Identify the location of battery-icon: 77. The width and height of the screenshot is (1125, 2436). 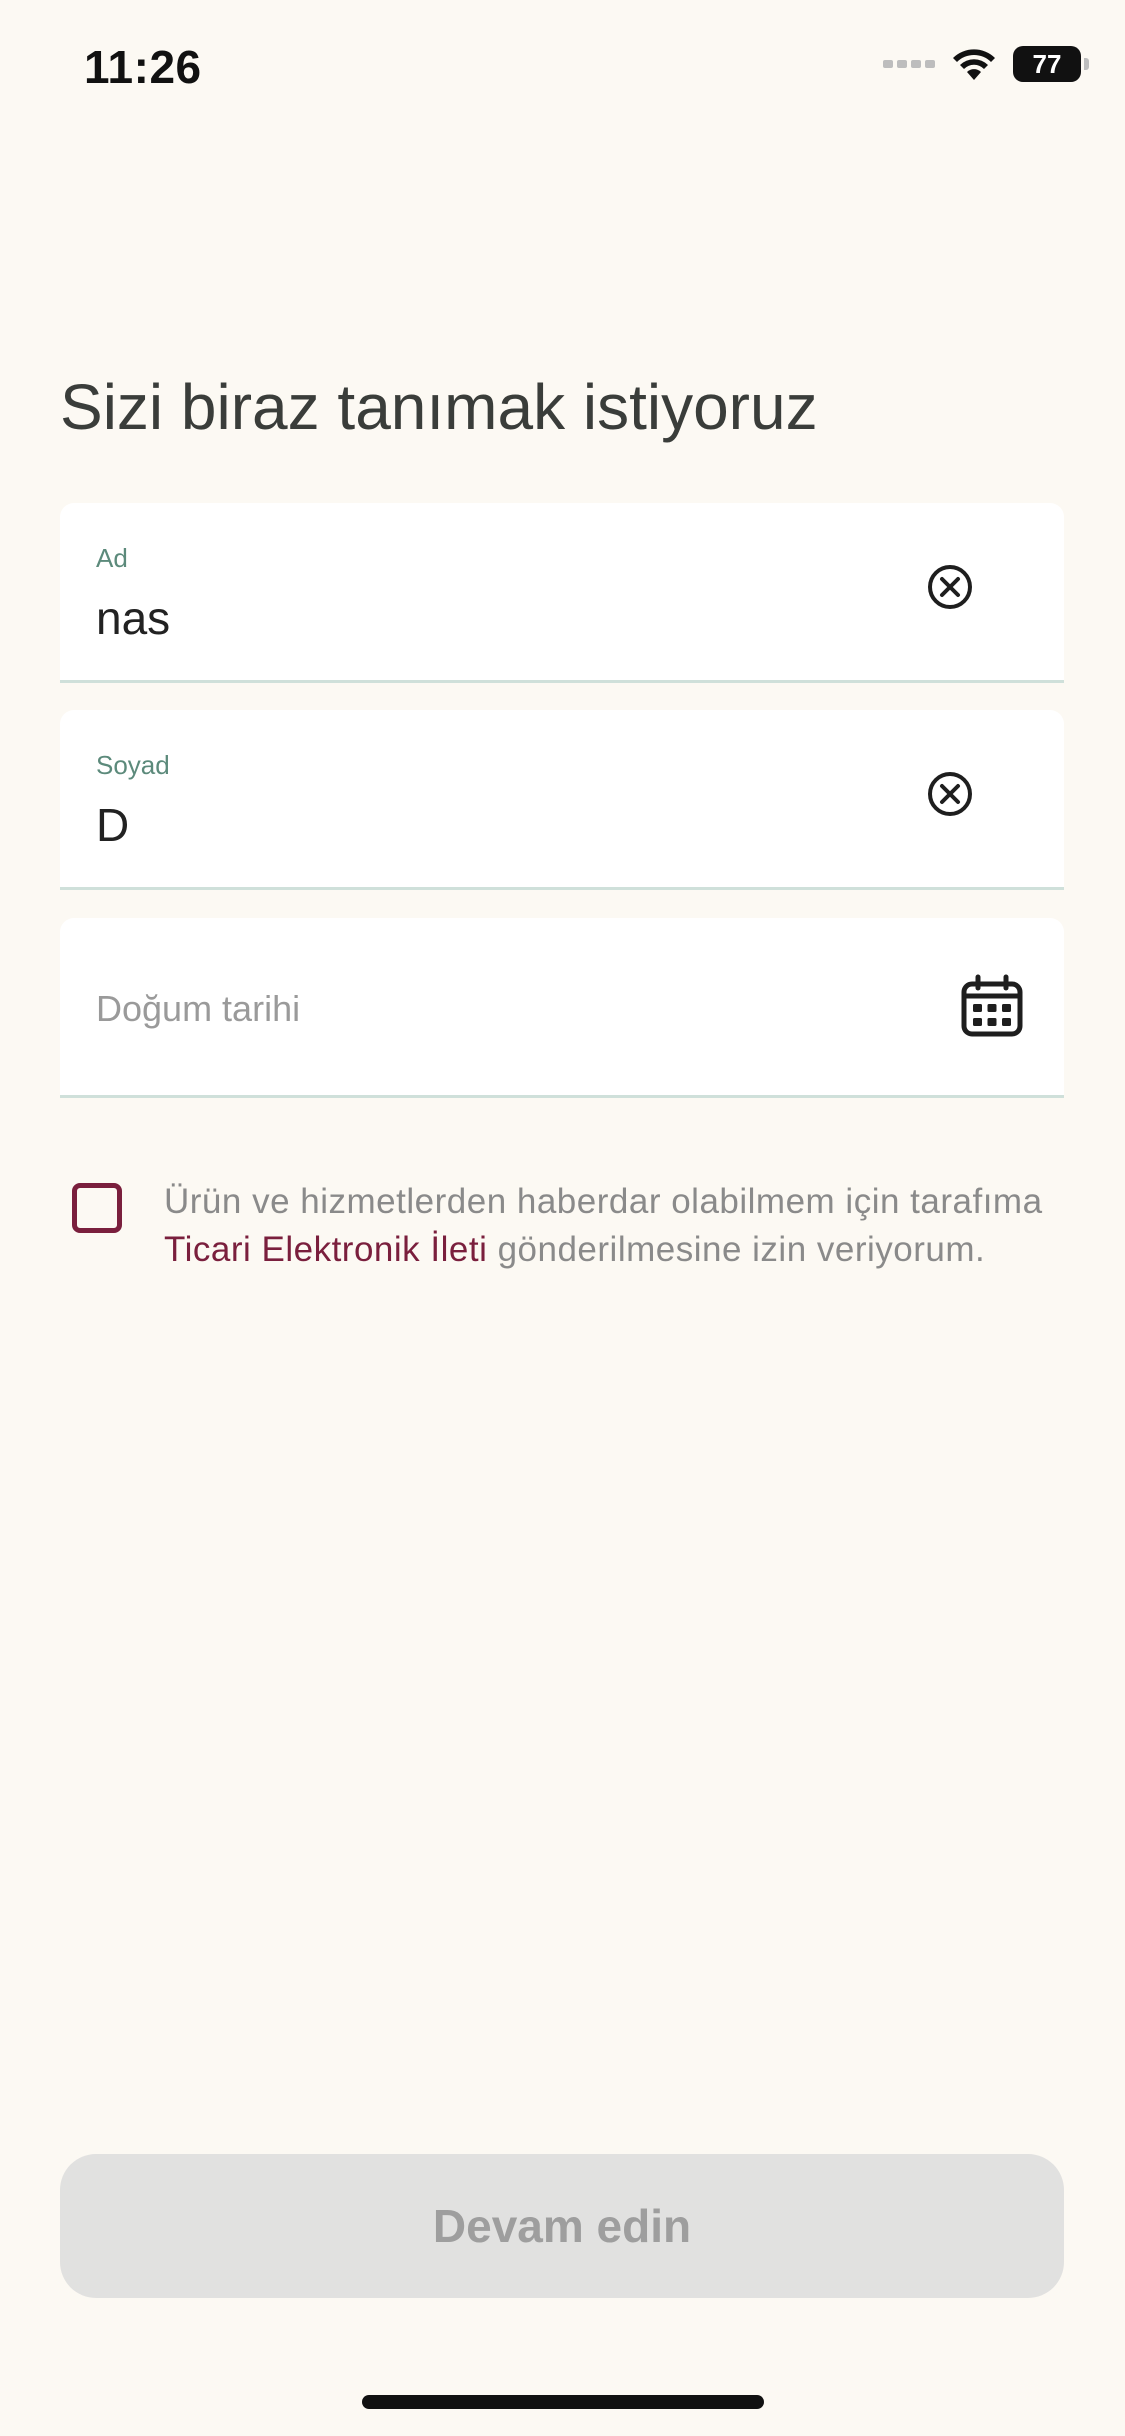
(1051, 64).